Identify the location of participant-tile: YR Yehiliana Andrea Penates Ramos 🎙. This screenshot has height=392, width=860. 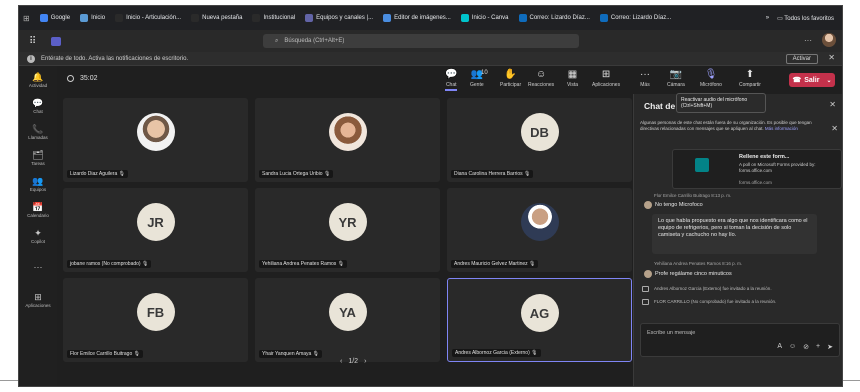
(347, 230).